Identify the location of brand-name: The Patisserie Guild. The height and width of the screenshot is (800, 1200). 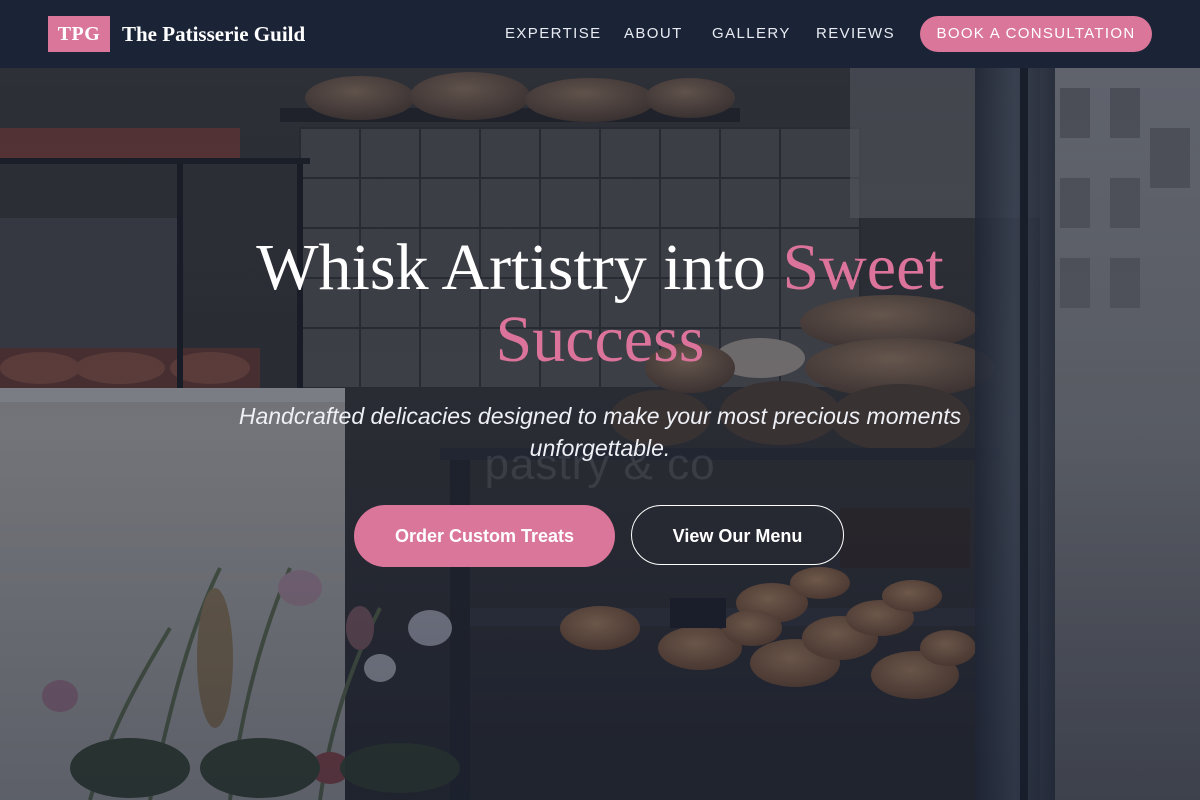
(213, 34).